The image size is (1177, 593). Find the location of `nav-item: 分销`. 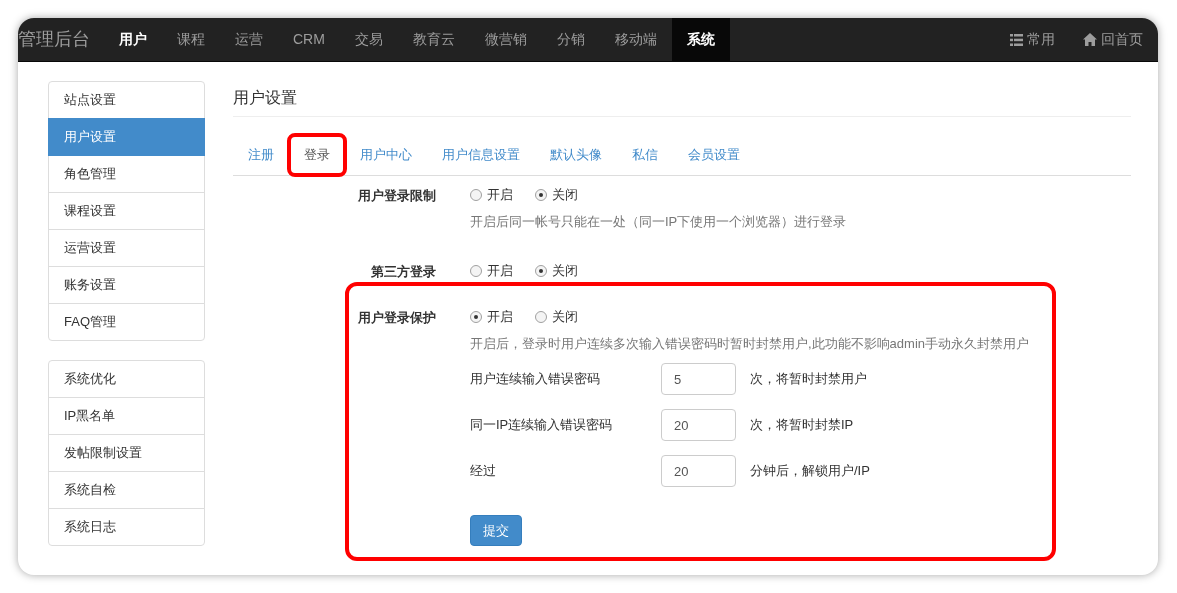

nav-item: 分销 is located at coordinates (570, 39).